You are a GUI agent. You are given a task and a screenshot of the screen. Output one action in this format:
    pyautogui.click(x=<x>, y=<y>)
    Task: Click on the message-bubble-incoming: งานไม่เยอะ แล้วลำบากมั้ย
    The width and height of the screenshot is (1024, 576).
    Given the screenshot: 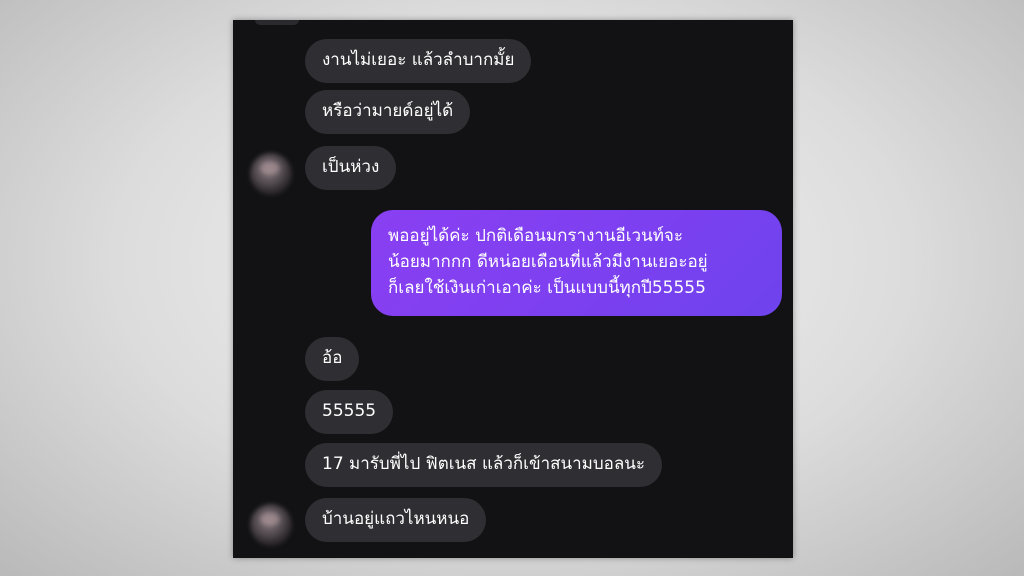 What is the action you would take?
    pyautogui.click(x=418, y=61)
    